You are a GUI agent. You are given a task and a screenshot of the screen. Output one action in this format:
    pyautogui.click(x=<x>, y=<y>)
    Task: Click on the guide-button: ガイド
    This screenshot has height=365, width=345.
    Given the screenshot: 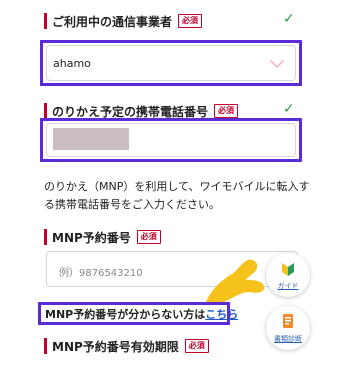 What is the action you would take?
    pyautogui.click(x=288, y=275)
    